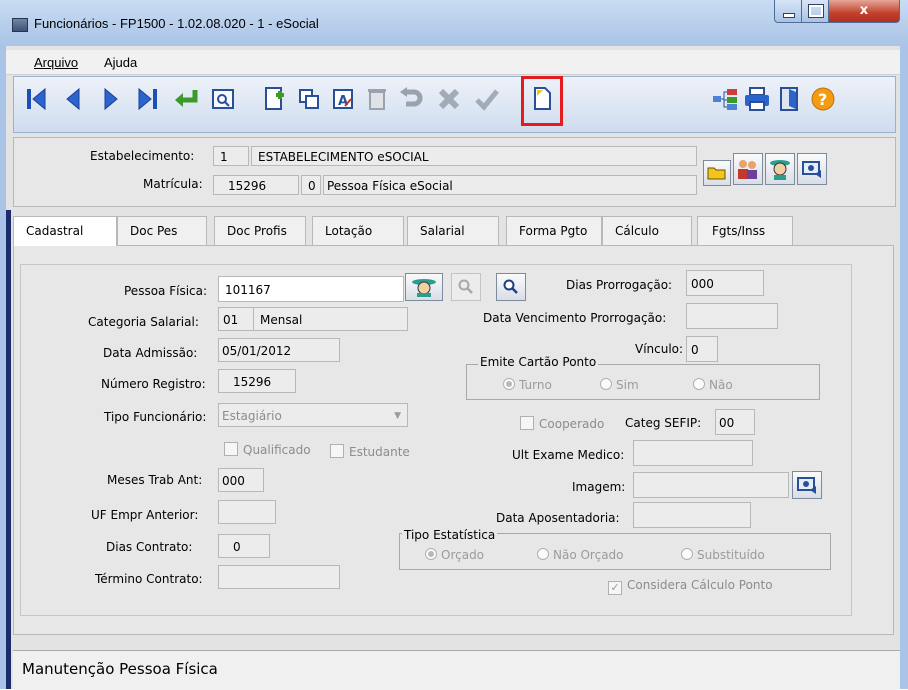 The image size is (908, 690). What do you see at coordinates (711, 485) in the screenshot?
I see `imagem-field` at bounding box center [711, 485].